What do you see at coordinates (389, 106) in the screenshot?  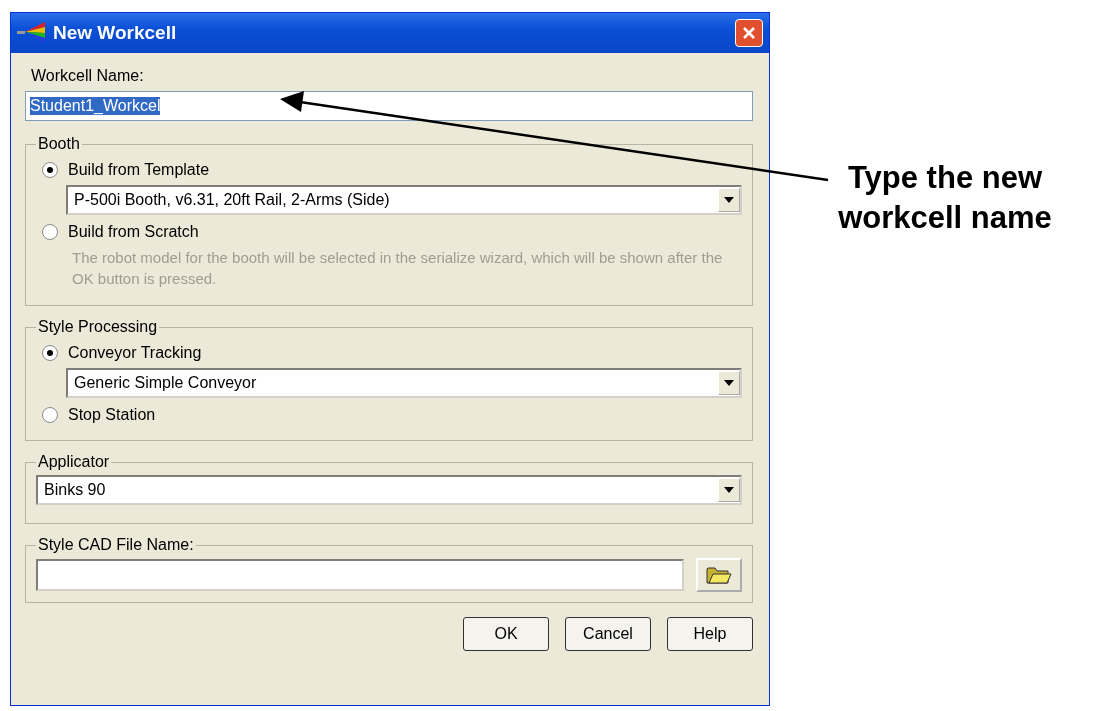 I see `workcell-name-field: Student1_Workcel` at bounding box center [389, 106].